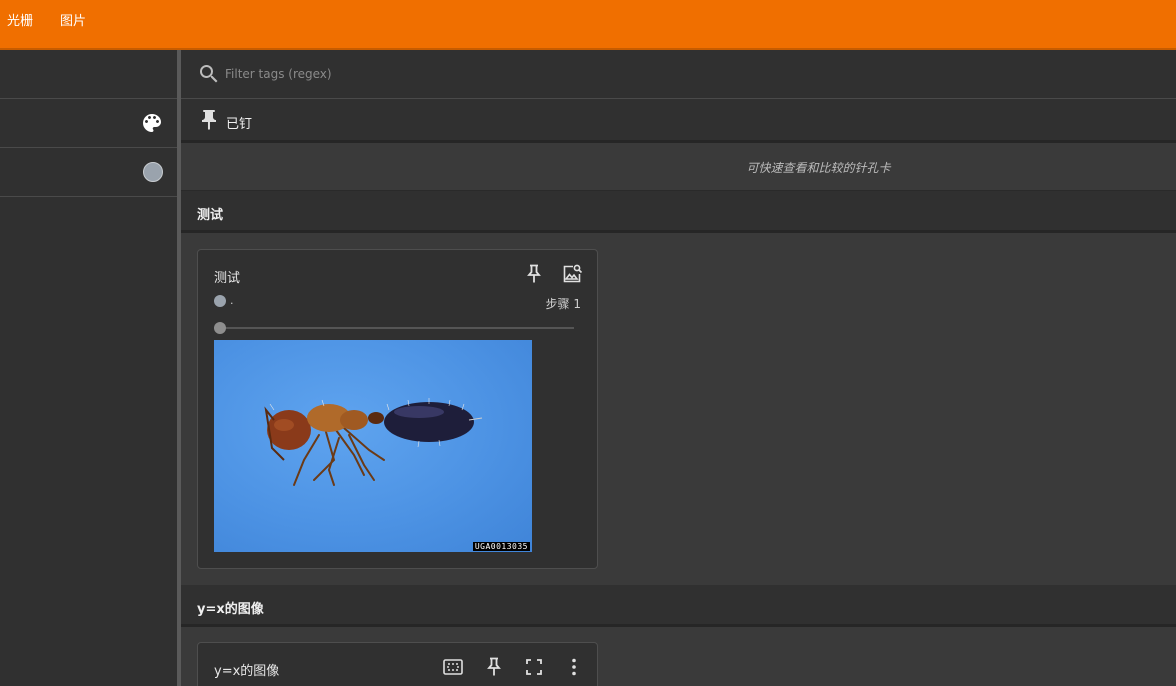 The image size is (1176, 686). What do you see at coordinates (232, 300) in the screenshot?
I see `run-name: .` at bounding box center [232, 300].